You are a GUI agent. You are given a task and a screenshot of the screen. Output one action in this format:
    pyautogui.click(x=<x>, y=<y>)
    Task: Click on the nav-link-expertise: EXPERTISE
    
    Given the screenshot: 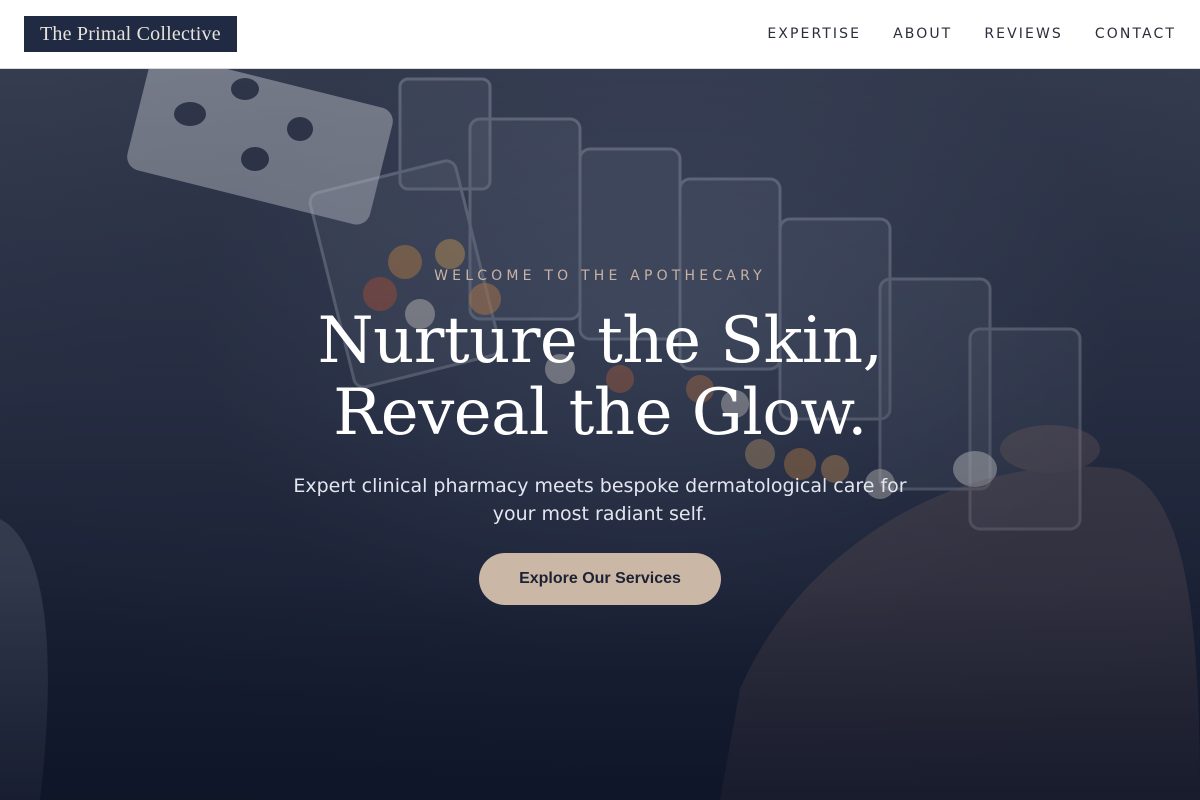 What is the action you would take?
    pyautogui.click(x=814, y=34)
    